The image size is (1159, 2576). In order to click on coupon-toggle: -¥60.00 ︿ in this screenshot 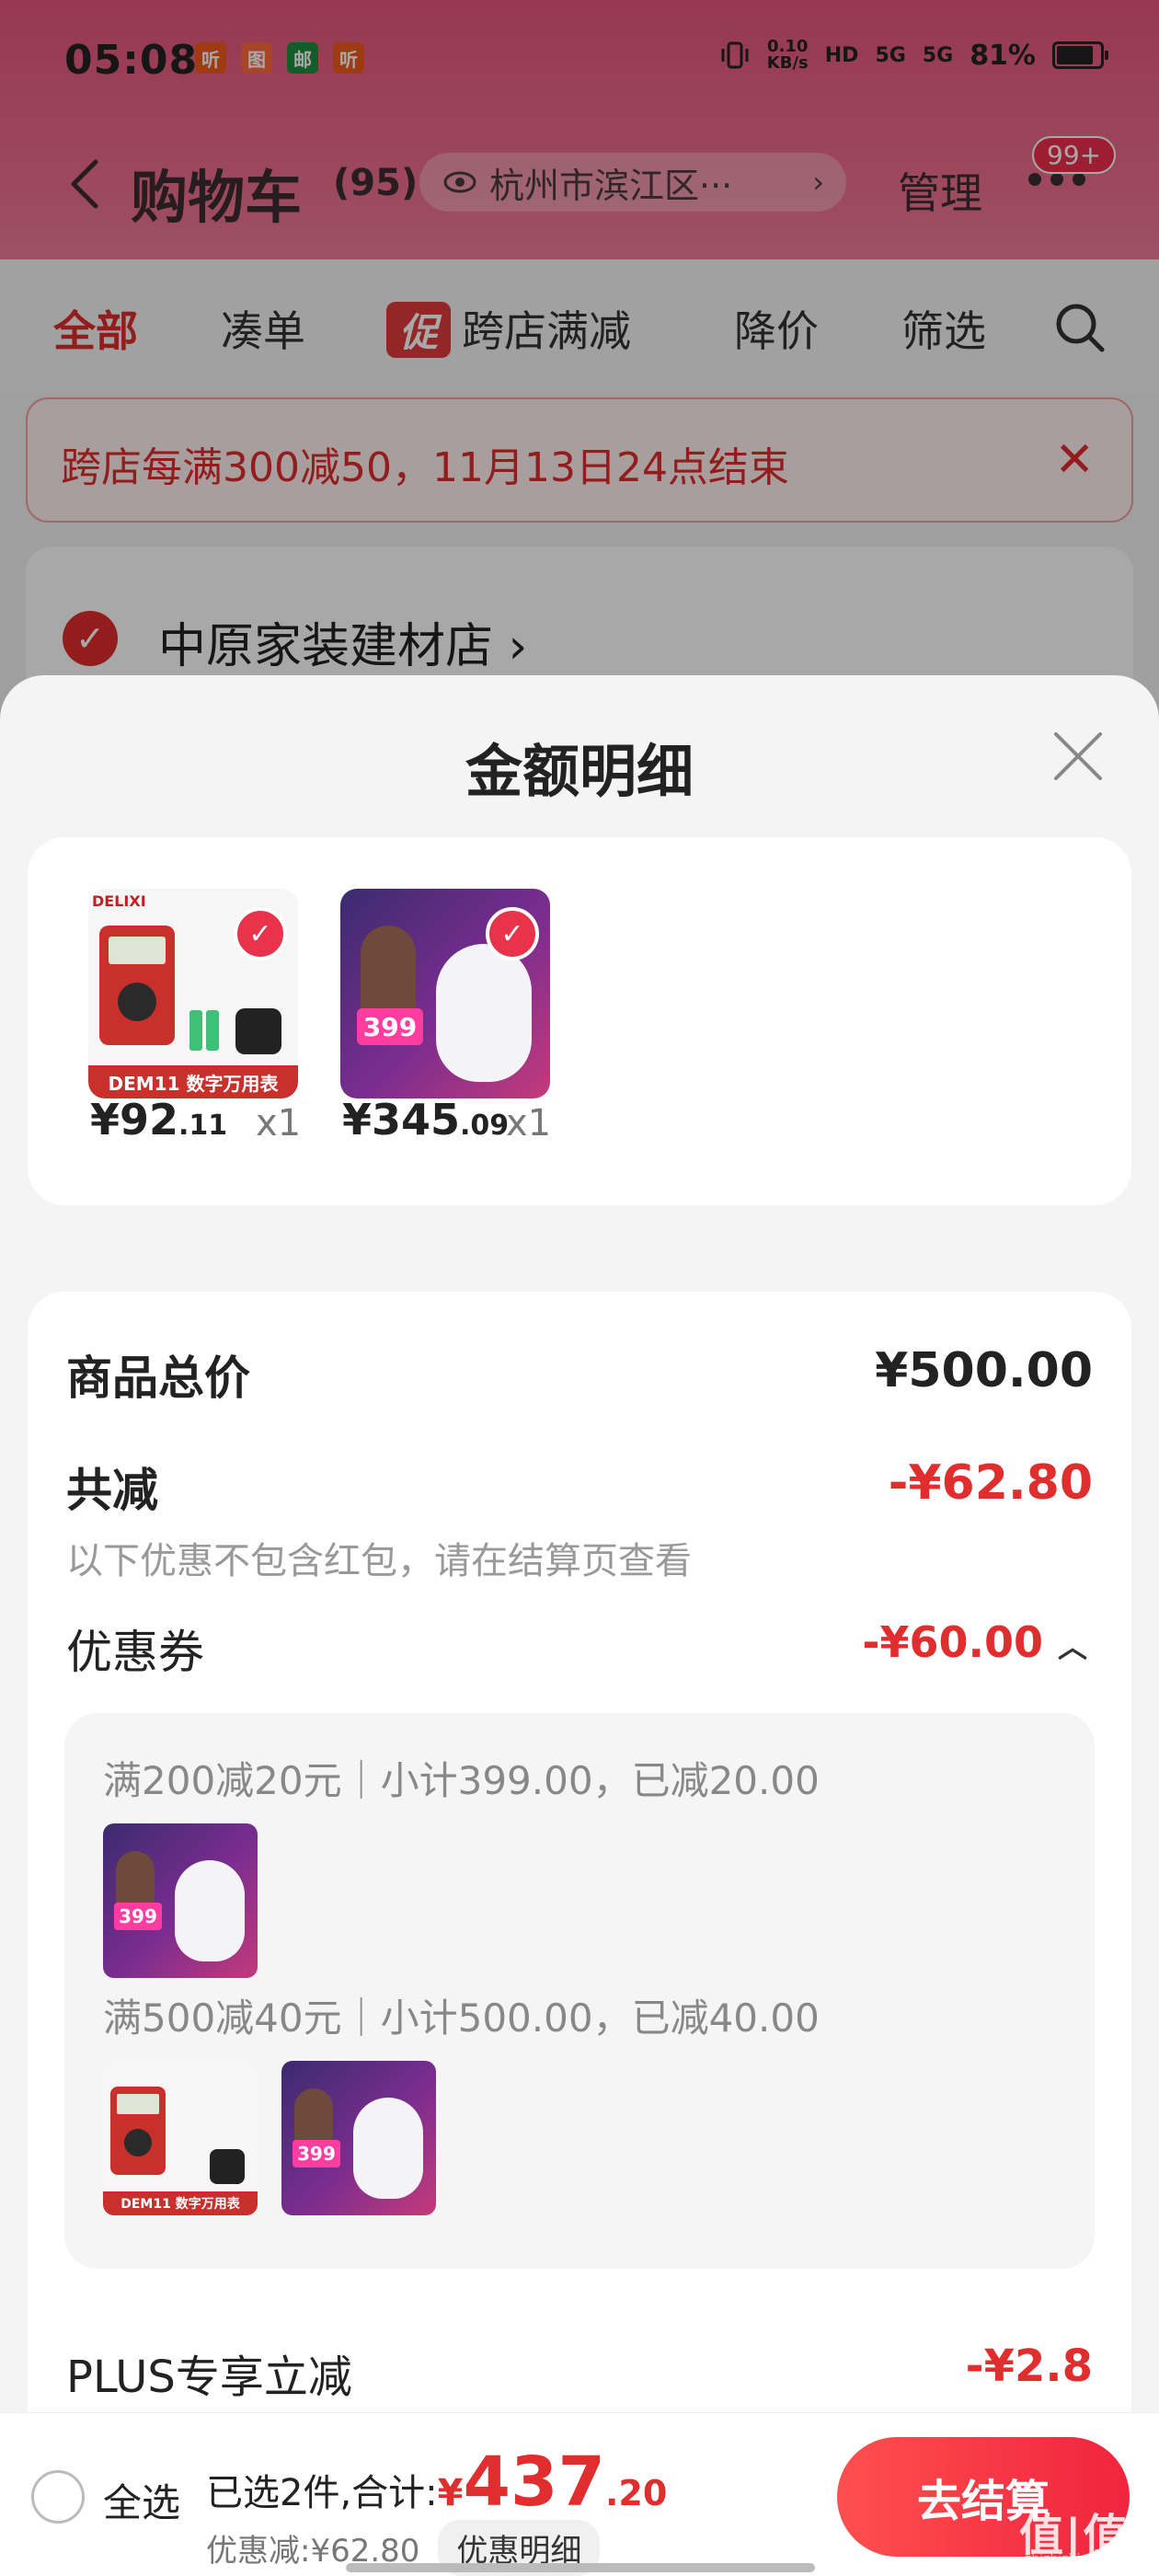, I will do `click(974, 1642)`.